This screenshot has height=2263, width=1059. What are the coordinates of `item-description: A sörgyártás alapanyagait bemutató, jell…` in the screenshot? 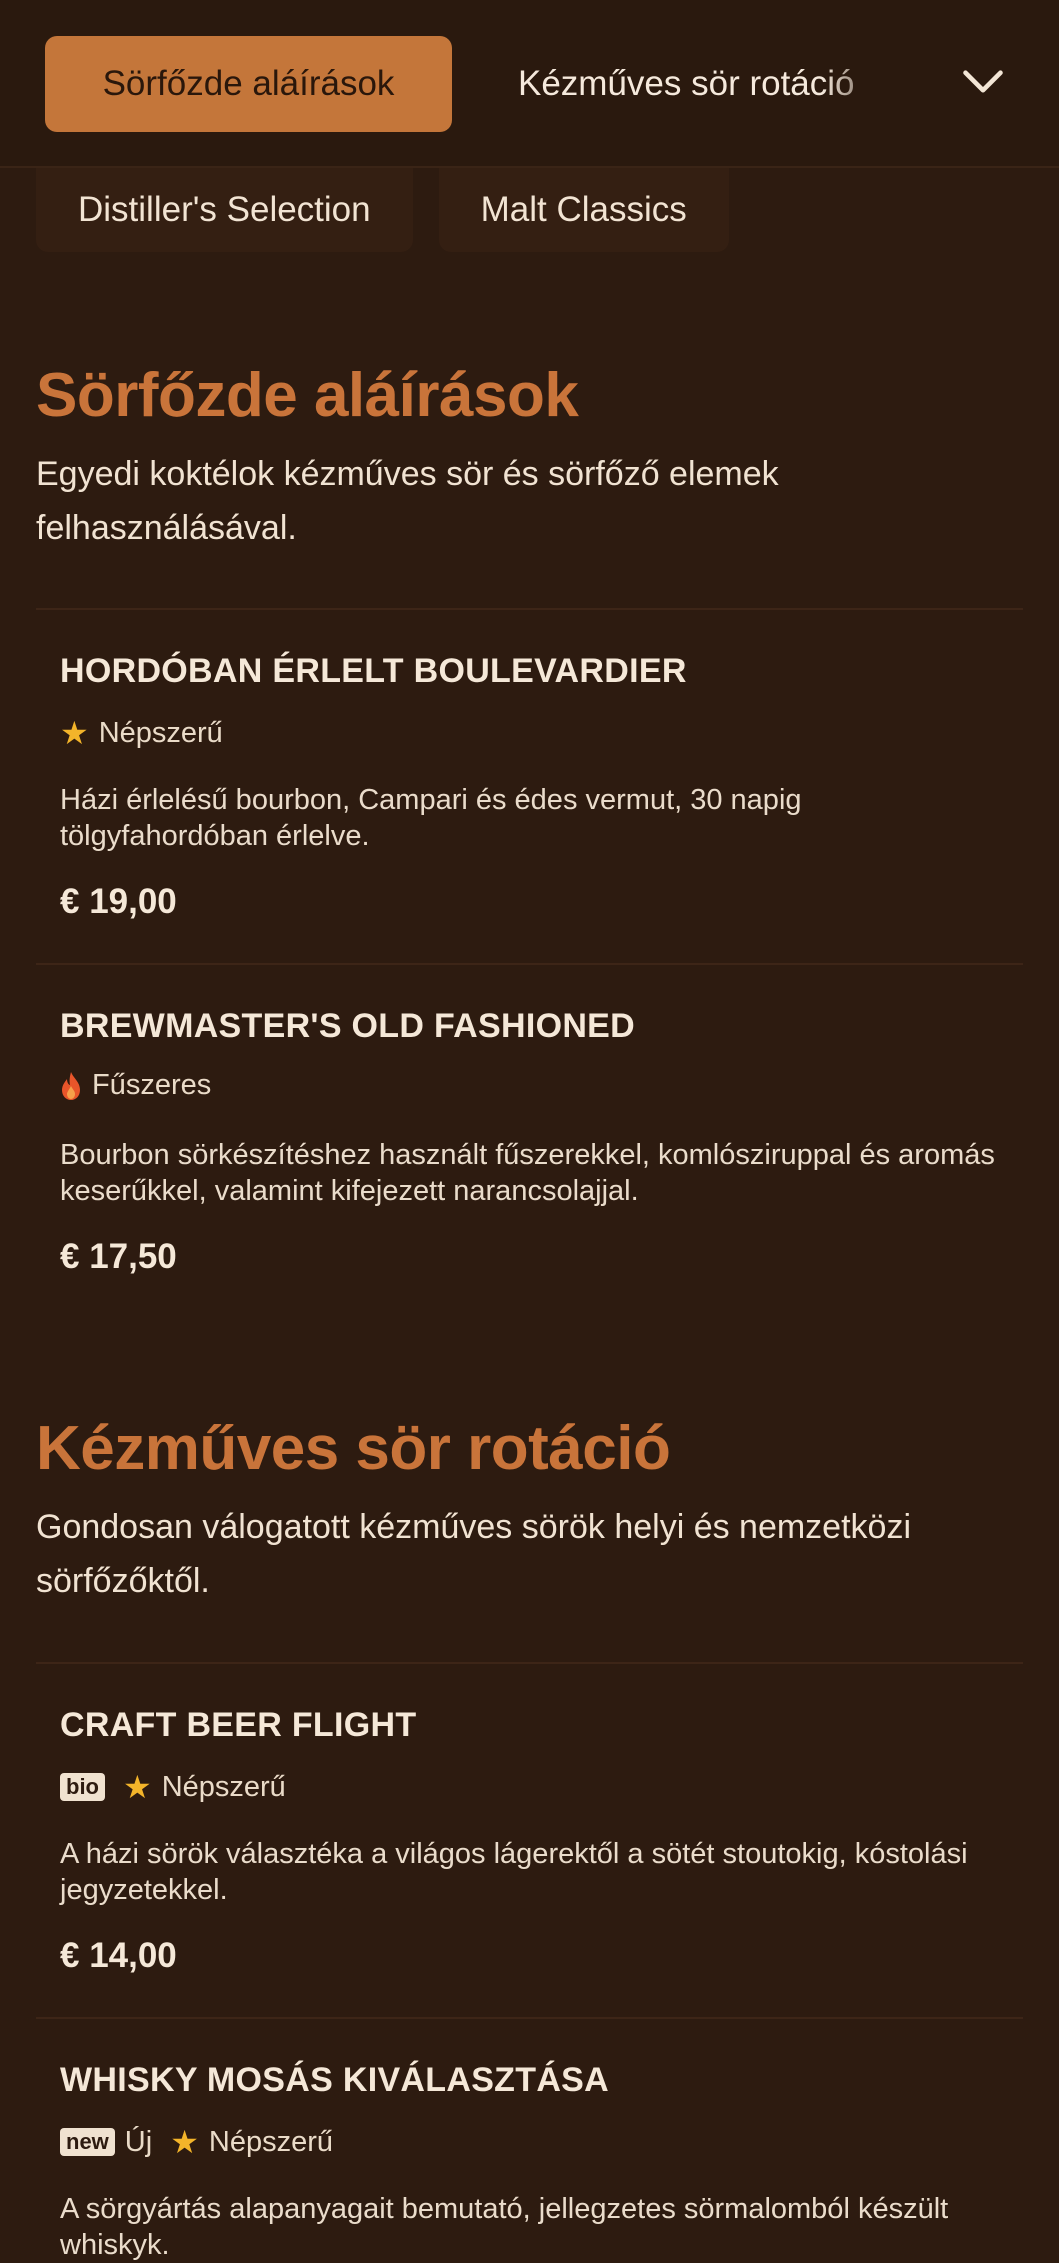 It's located at (504, 2227).